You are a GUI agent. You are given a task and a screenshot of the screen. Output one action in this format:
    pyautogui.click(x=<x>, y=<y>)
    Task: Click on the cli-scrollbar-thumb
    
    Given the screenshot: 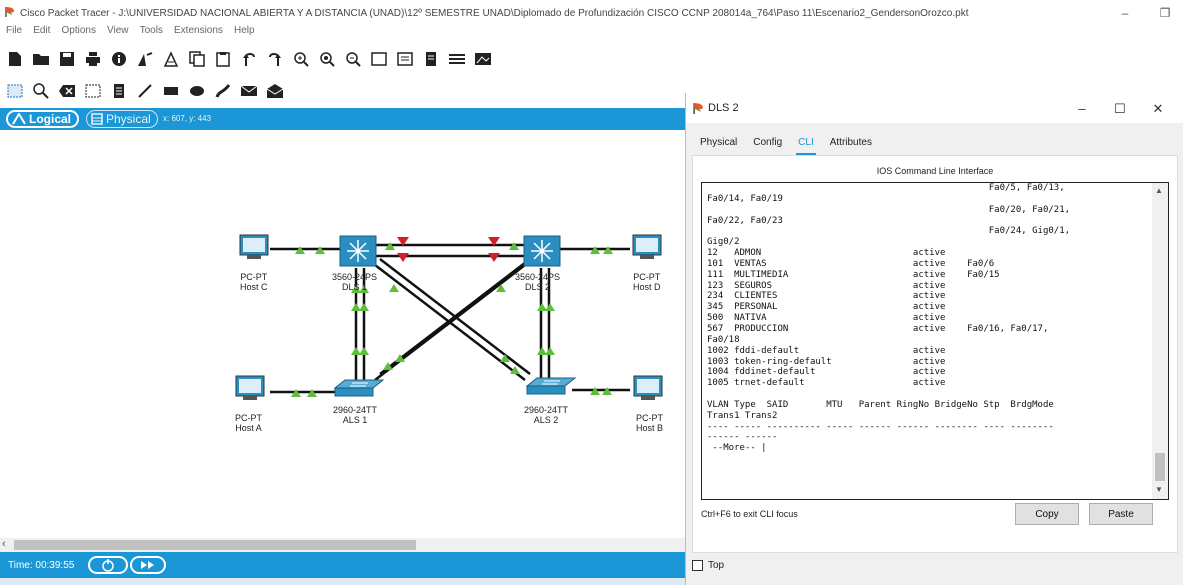 What is the action you would take?
    pyautogui.click(x=1160, y=467)
    